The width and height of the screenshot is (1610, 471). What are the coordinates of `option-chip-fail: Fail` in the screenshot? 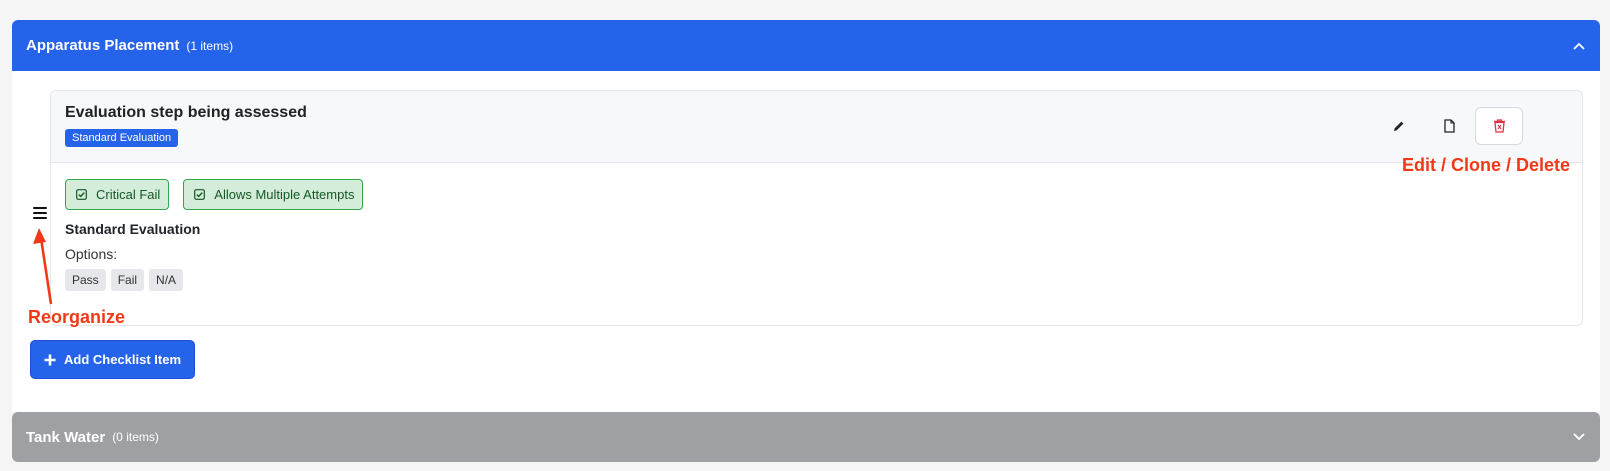 It's located at (127, 280).